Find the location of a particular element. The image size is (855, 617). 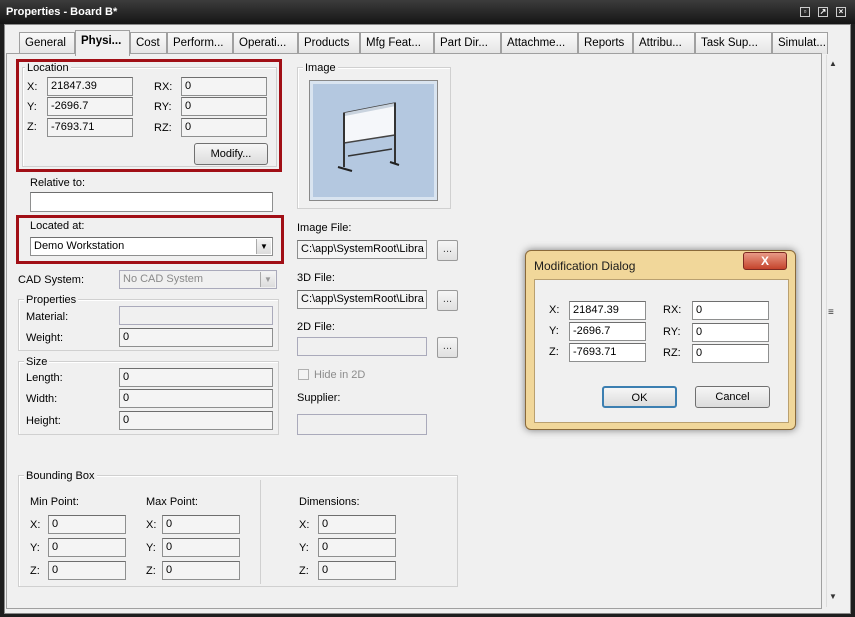

weight-label: Weight: is located at coordinates (45, 338).